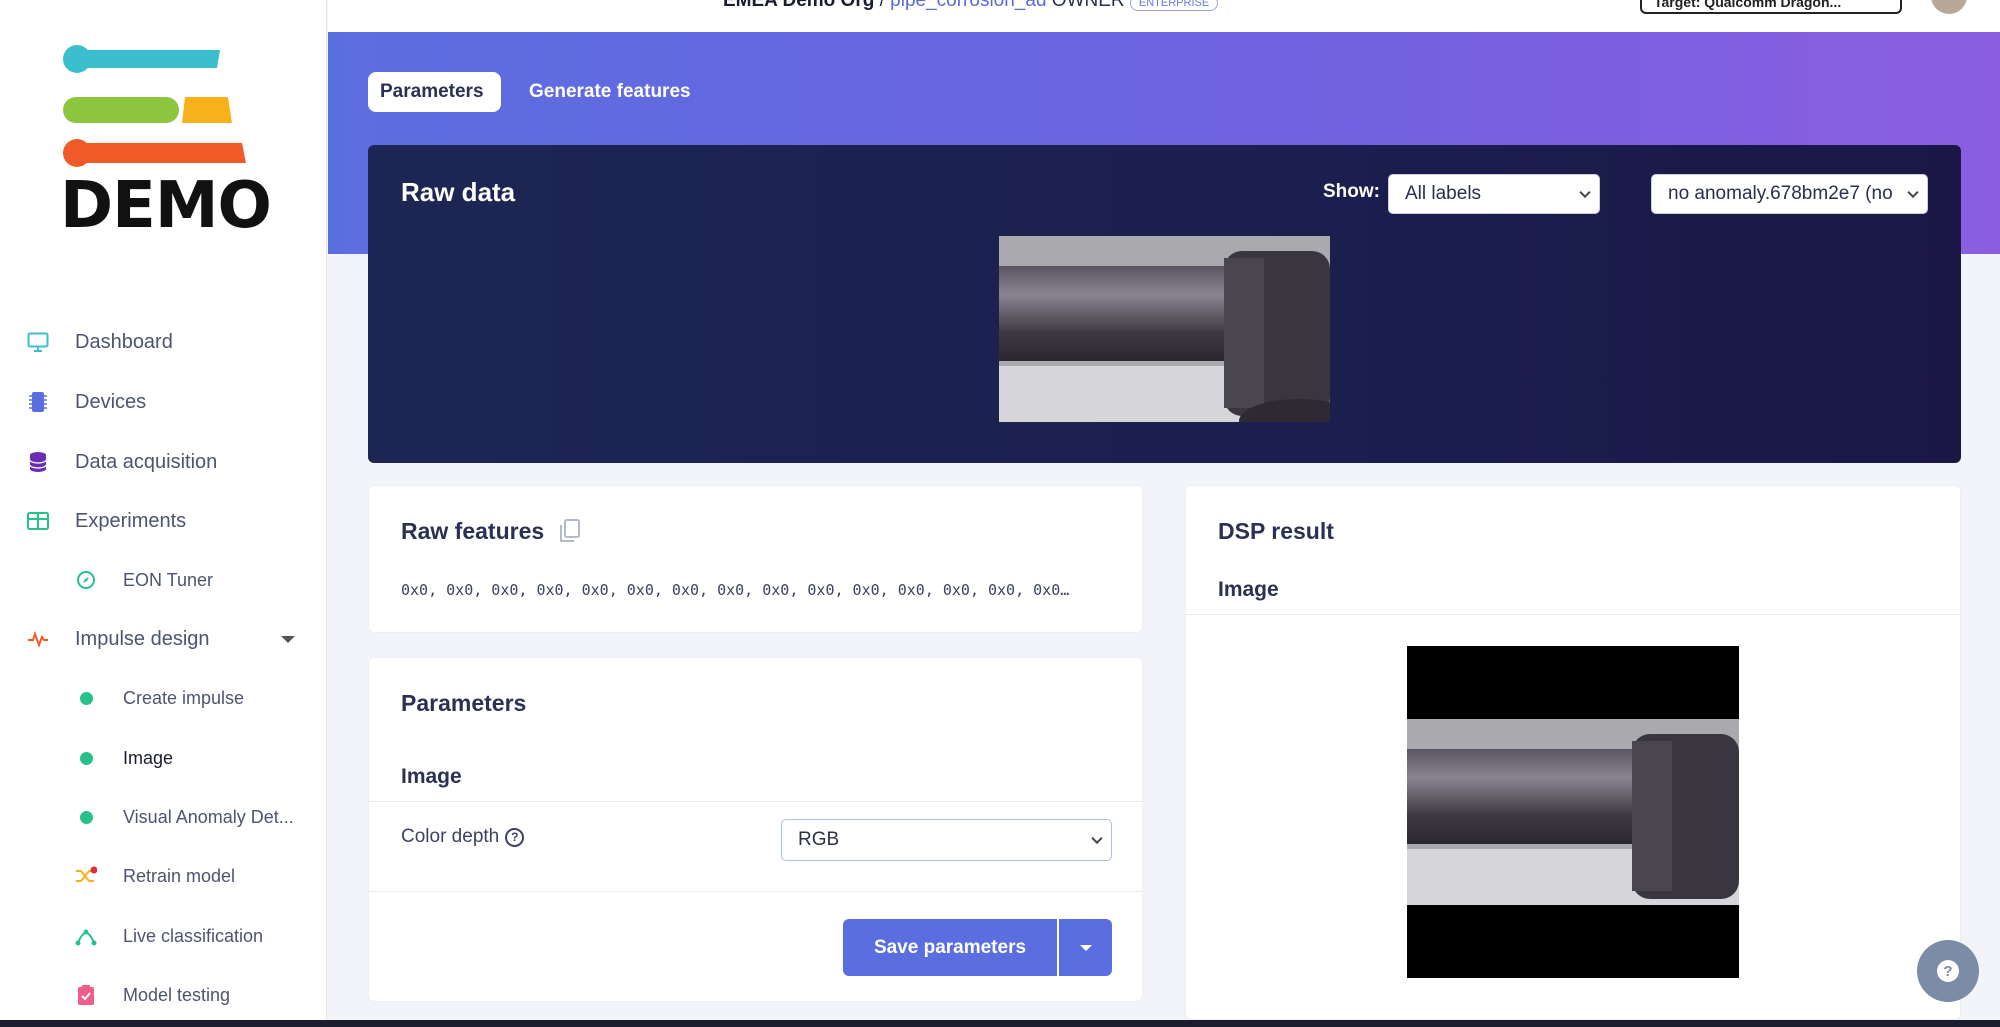 This screenshot has width=2000, height=1027. I want to click on save-options-dropdown, so click(1085, 947).